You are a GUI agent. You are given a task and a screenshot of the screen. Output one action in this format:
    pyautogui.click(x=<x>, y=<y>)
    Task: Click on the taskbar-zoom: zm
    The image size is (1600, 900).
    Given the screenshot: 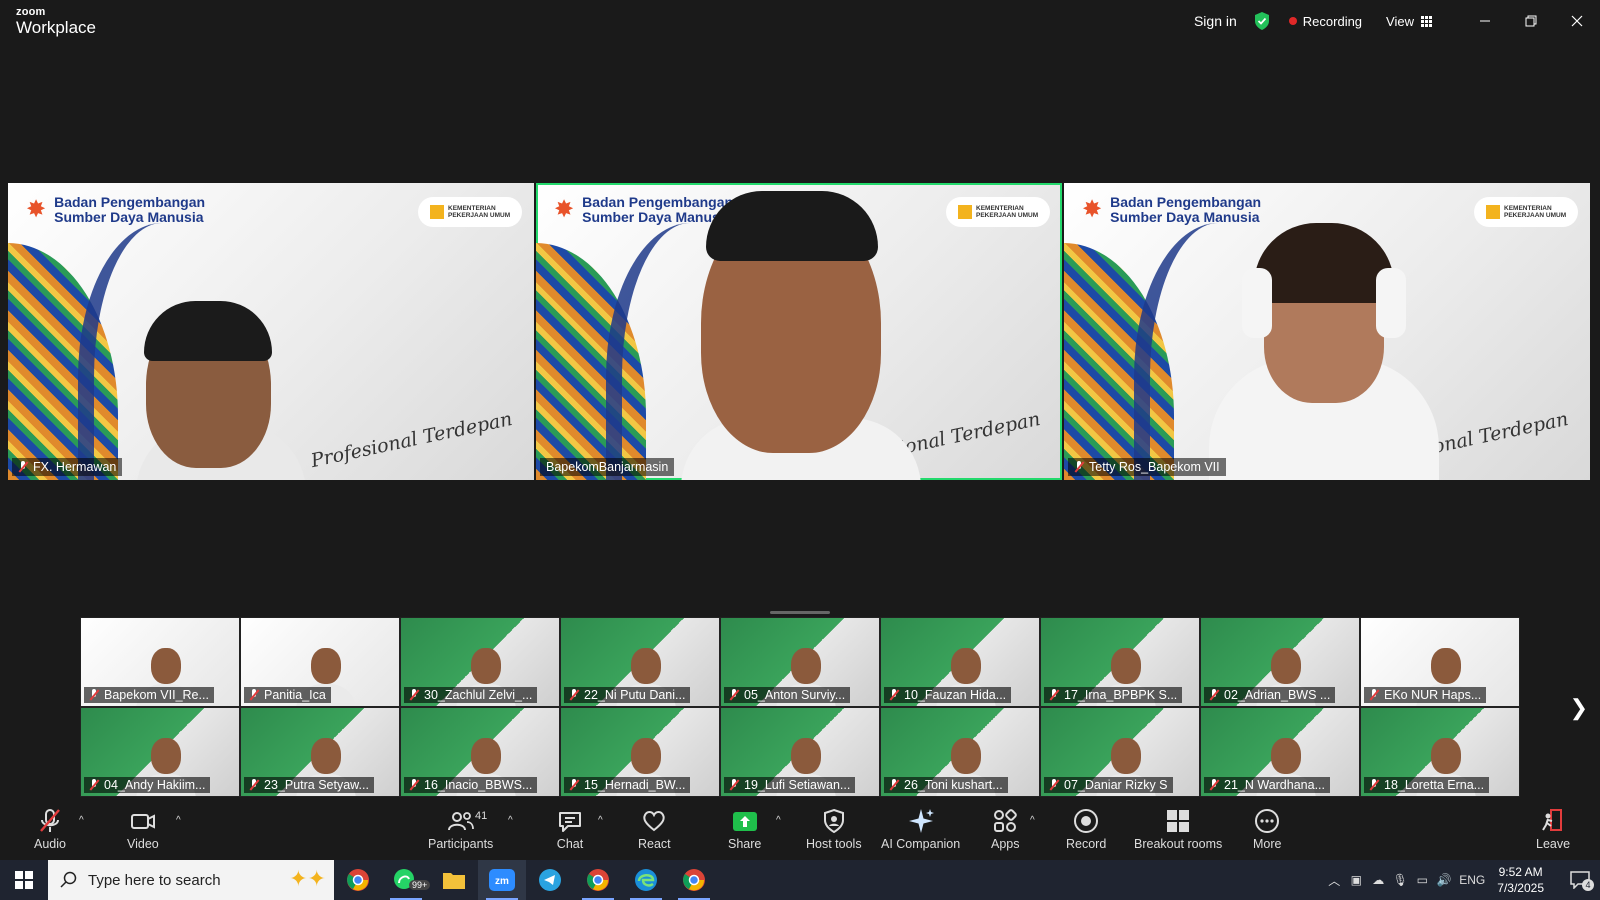 What is the action you would take?
    pyautogui.click(x=502, y=880)
    